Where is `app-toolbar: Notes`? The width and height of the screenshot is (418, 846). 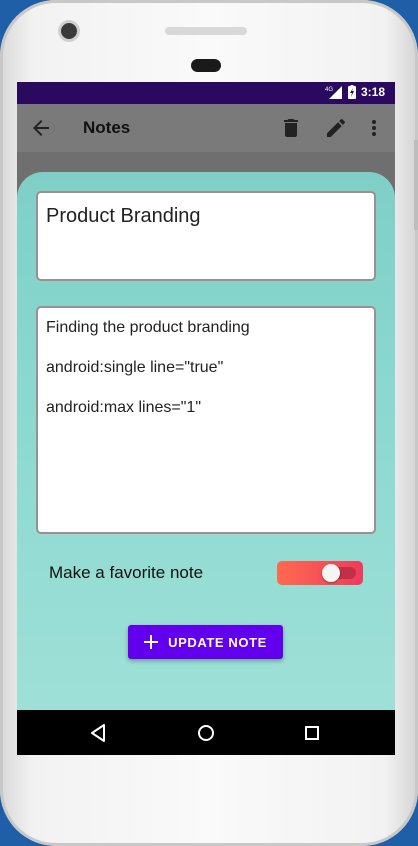
app-toolbar: Notes is located at coordinates (206, 128).